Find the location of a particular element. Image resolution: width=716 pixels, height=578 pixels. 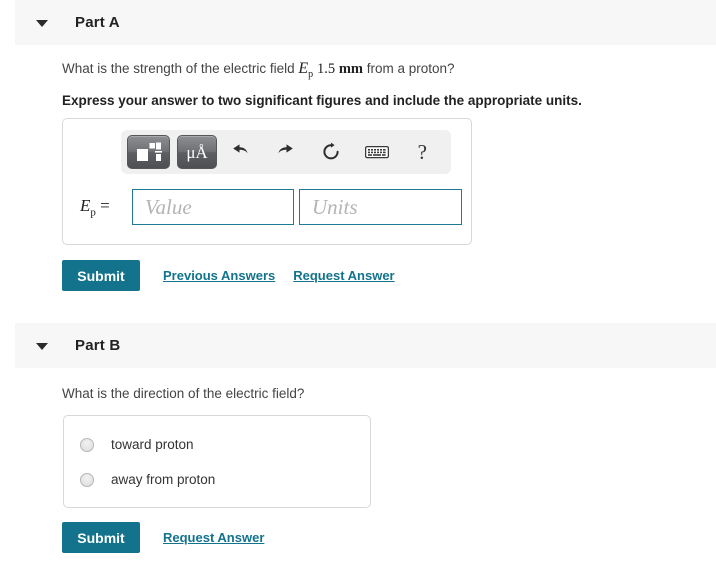

keyboard-icon is located at coordinates (376, 152).